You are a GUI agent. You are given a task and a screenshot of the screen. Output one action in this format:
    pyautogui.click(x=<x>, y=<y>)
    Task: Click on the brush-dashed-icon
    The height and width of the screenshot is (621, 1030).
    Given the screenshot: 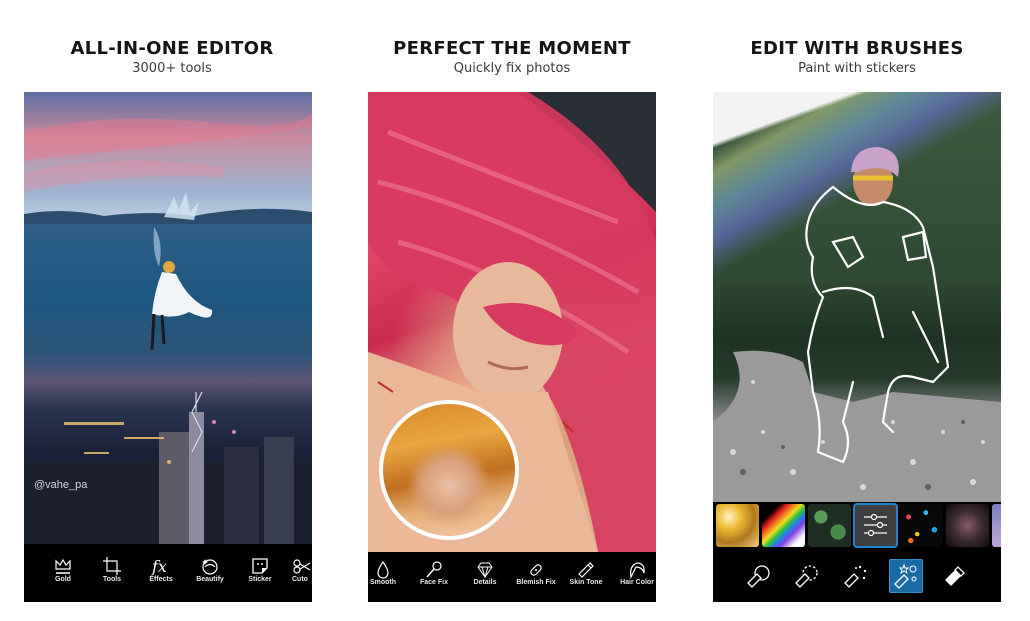 What is the action you would take?
    pyautogui.click(x=806, y=576)
    